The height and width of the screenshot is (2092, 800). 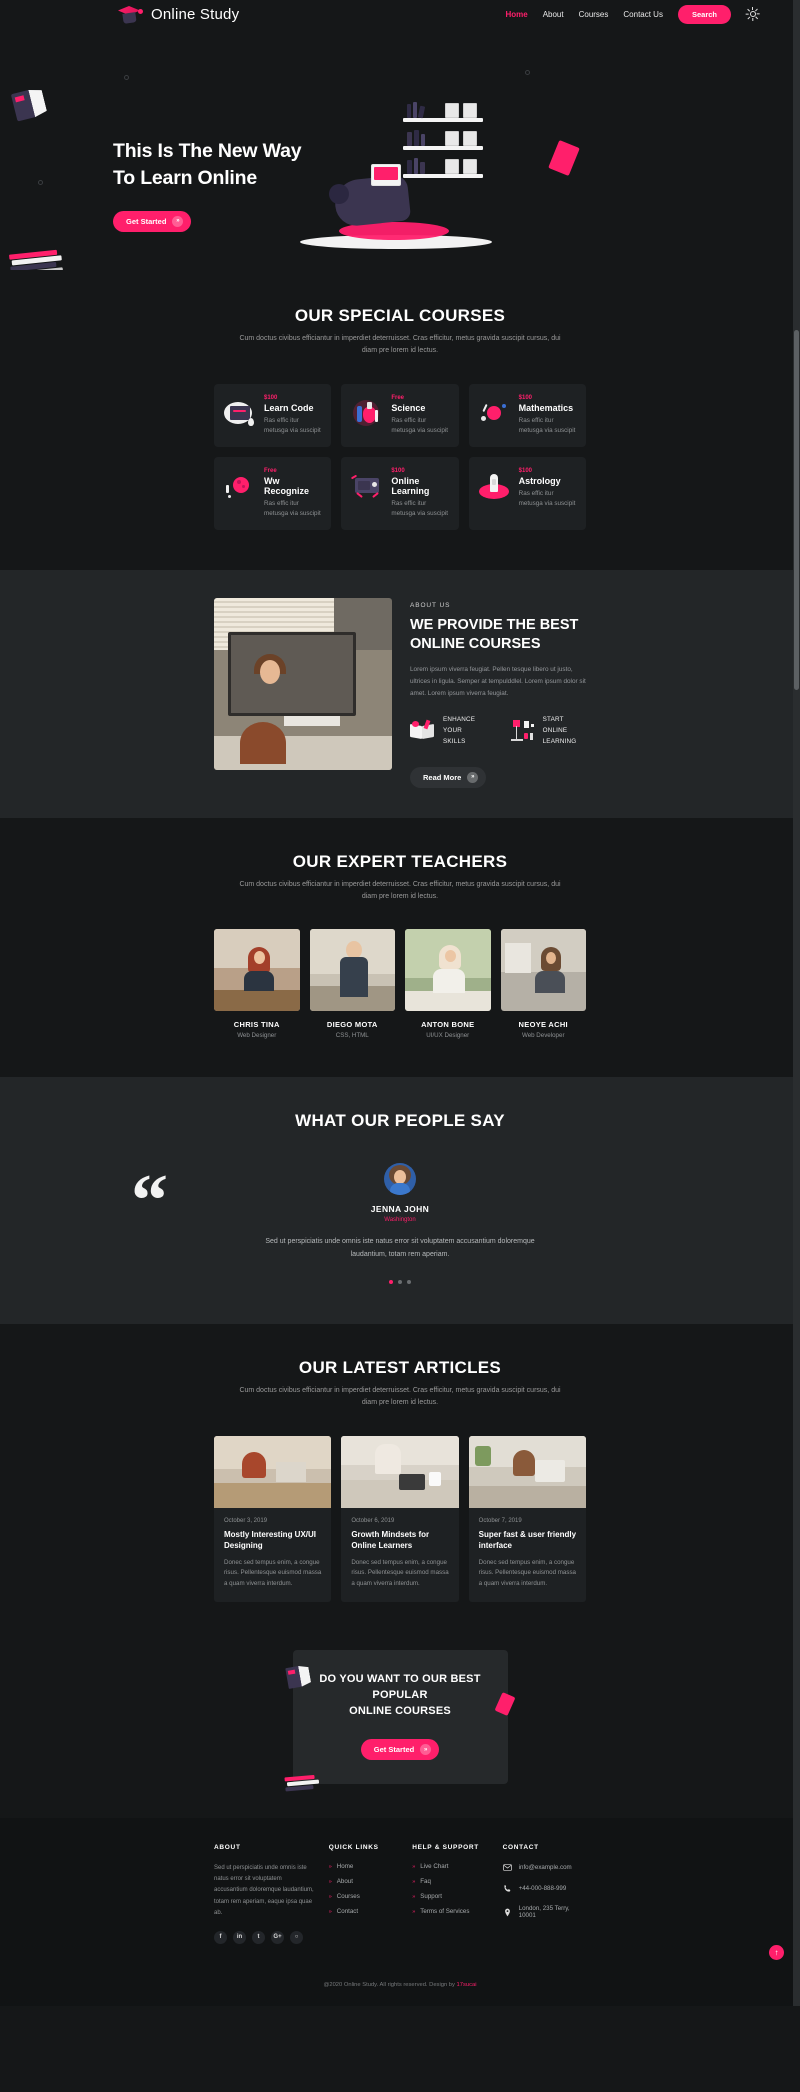 I want to click on nav-item-about: About, so click(x=553, y=14).